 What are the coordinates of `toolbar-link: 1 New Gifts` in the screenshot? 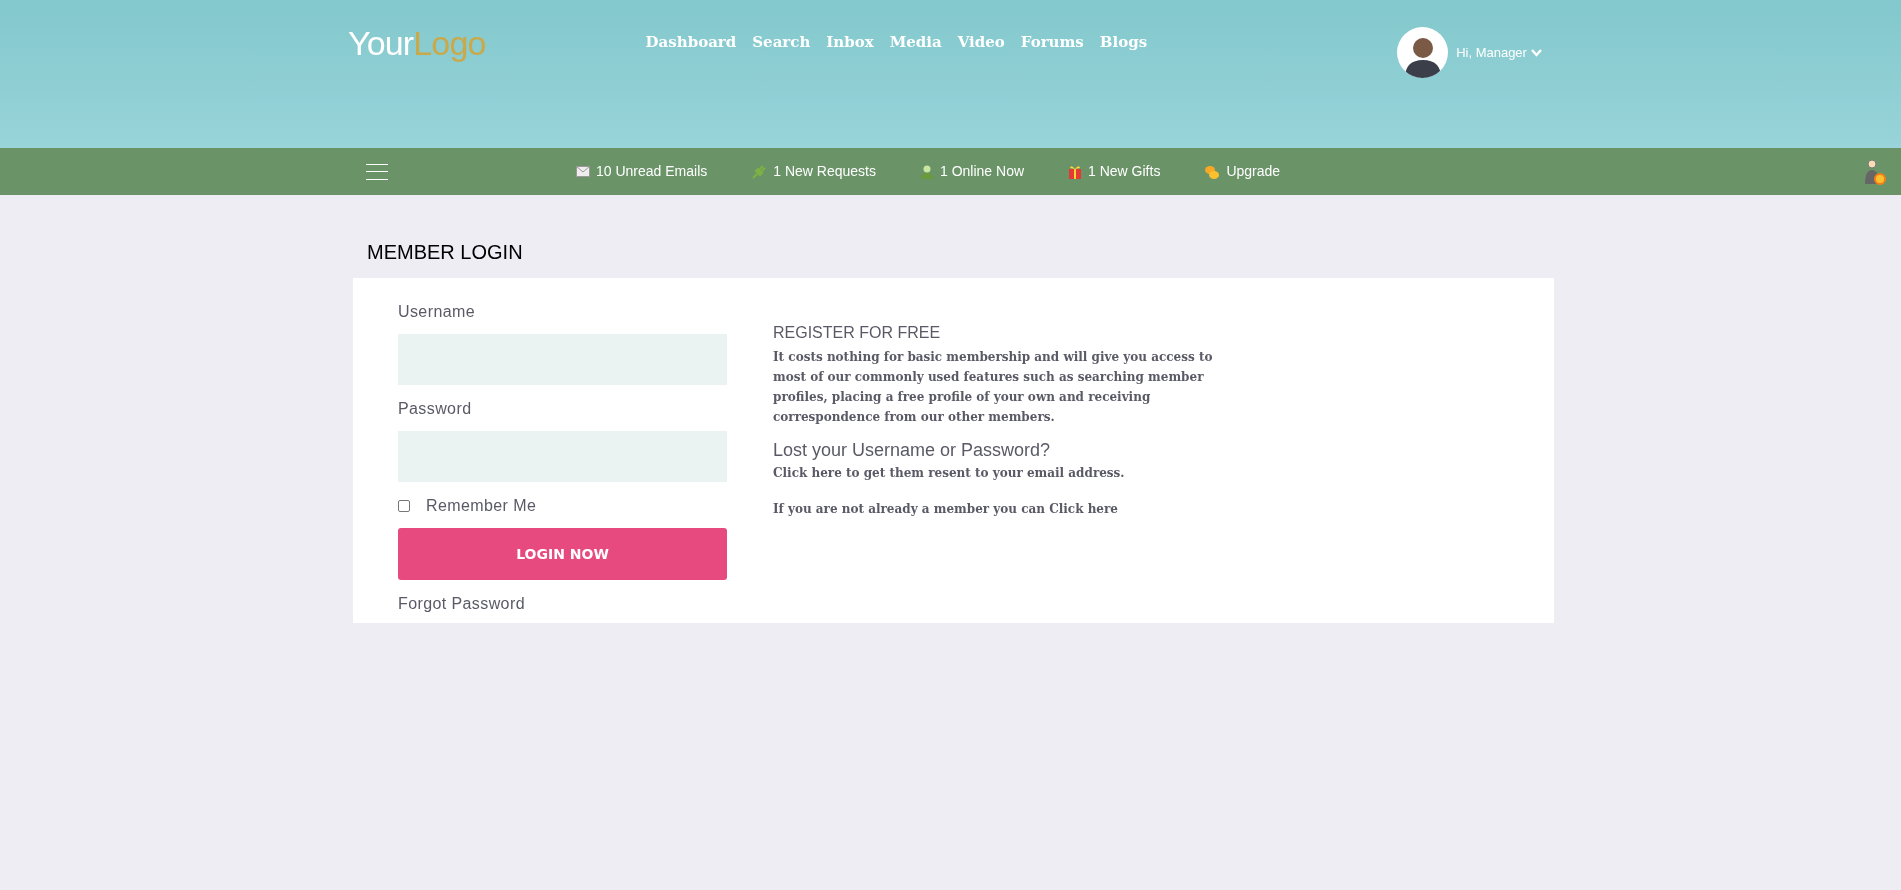 It's located at (1114, 171).